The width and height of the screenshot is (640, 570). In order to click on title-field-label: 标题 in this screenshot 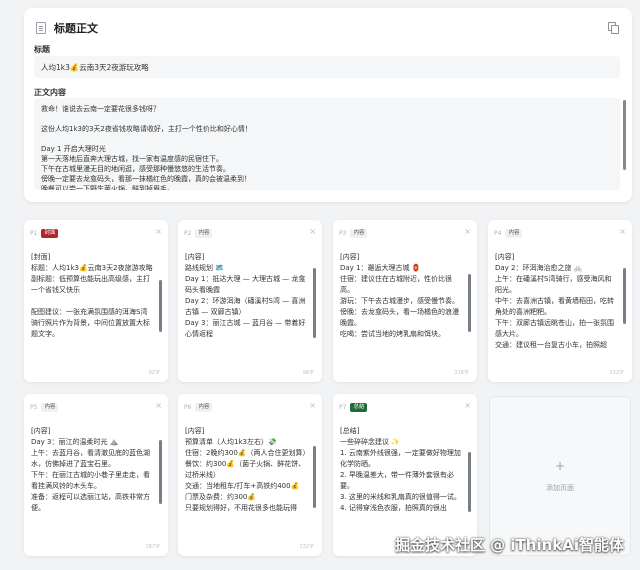, I will do `click(42, 49)`.